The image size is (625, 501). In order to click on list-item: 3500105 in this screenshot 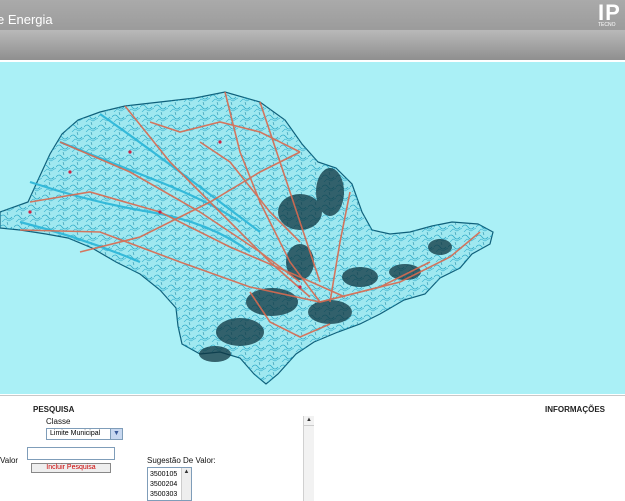, I will do `click(163, 475)`.